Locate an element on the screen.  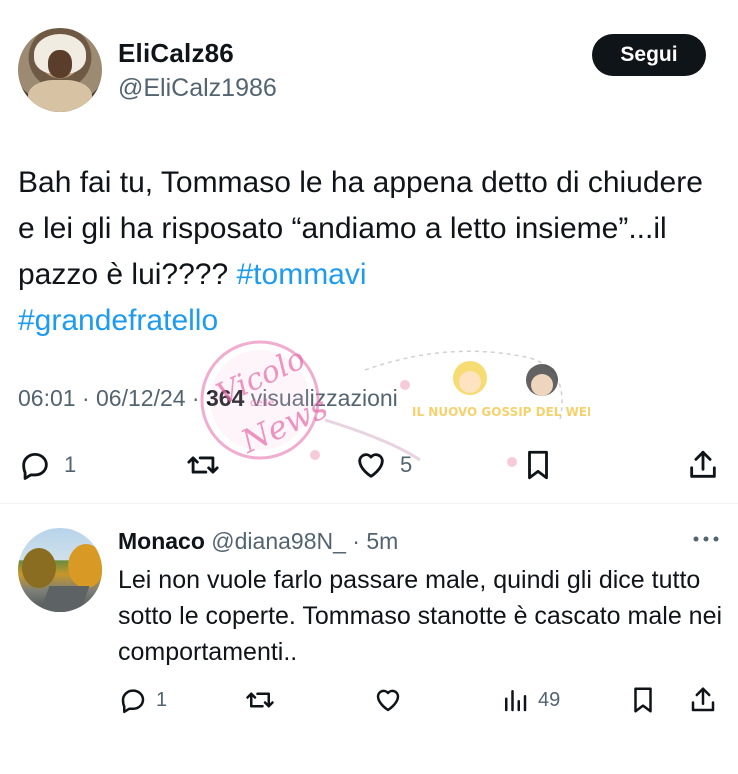
avatar-face is located at coordinates (60, 64).